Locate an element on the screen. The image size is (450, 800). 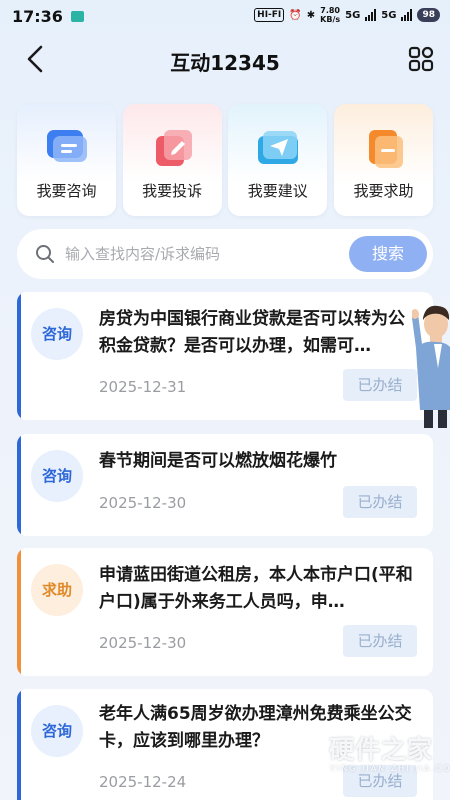
status-time: 17:36 is located at coordinates (37, 16).